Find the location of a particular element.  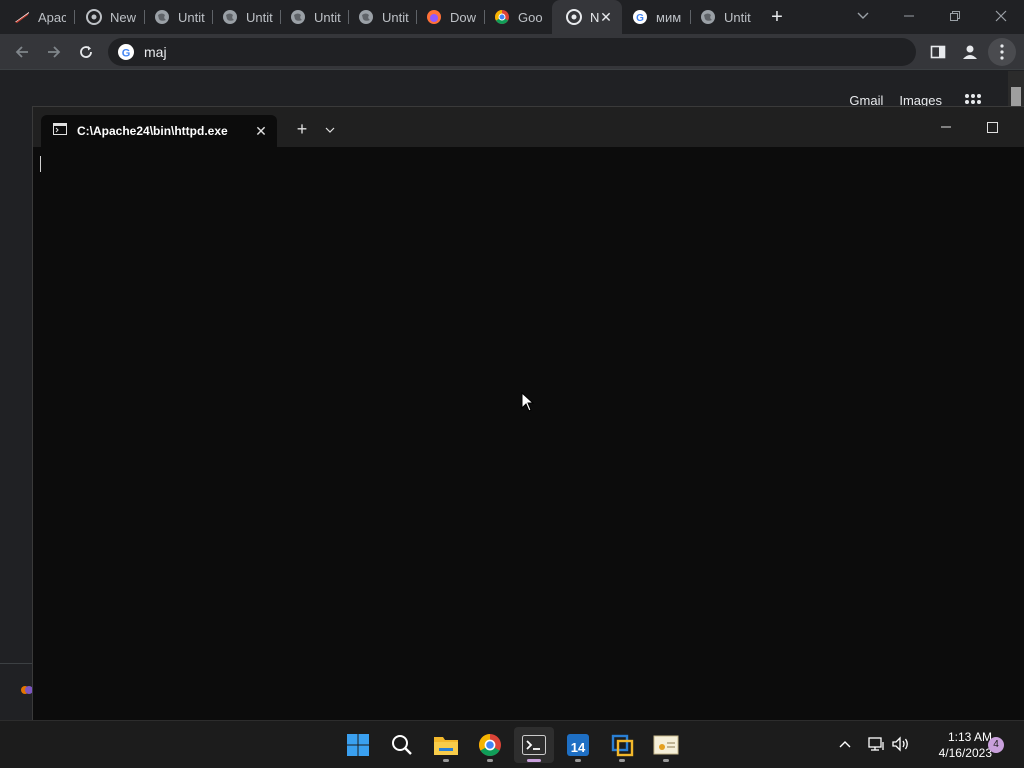

browser-toolbar: G maj is located at coordinates (512, 52).